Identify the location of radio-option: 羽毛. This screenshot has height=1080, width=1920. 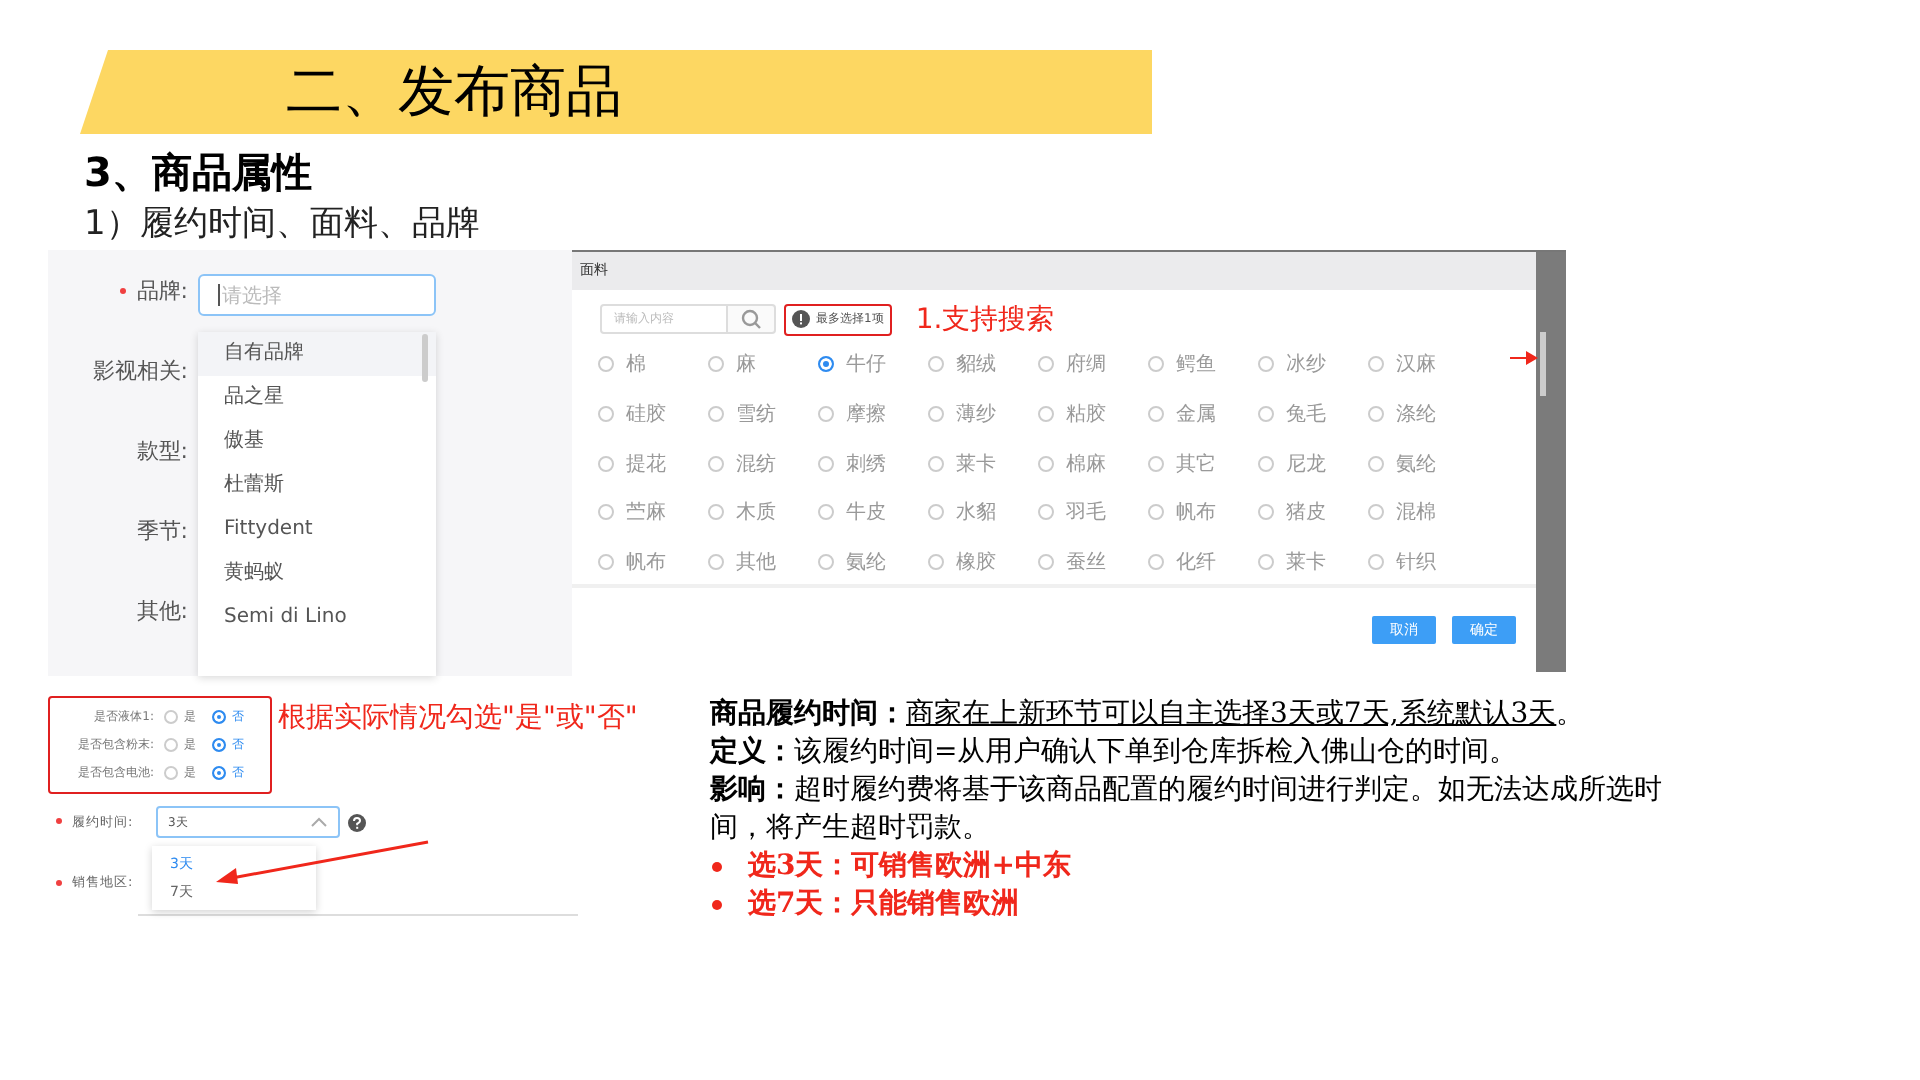
(1093, 512).